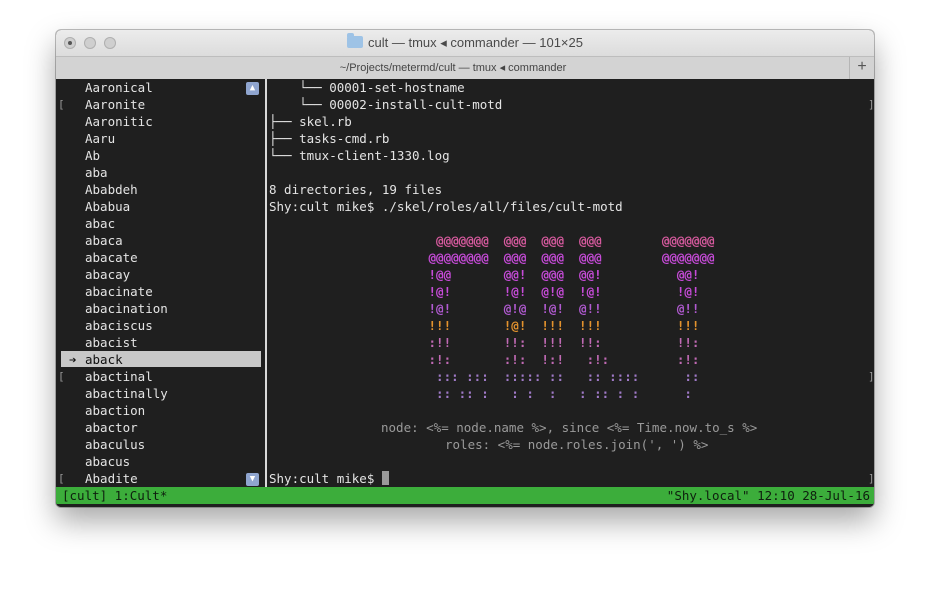  I want to click on ascii-art-line: !!! !@! !!! !!! !!!, so click(568, 325).